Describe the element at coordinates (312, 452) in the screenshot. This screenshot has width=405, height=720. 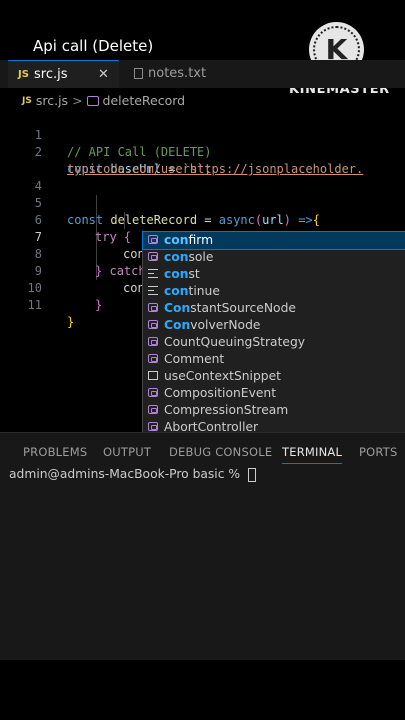
I see `tab-terminal: TERMINAL` at that location.